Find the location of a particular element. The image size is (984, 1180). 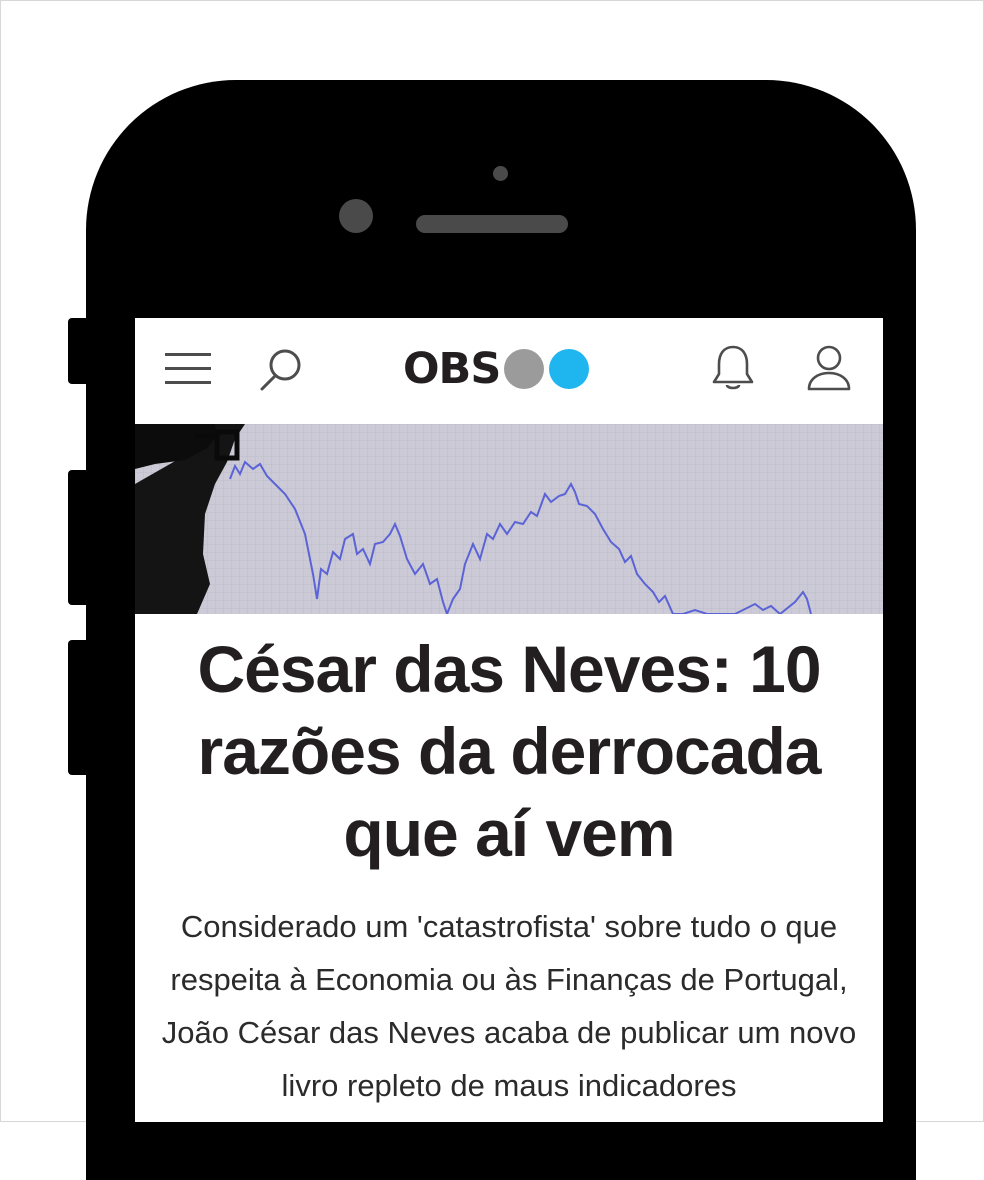

obs-logo: OBS is located at coordinates (496, 368).